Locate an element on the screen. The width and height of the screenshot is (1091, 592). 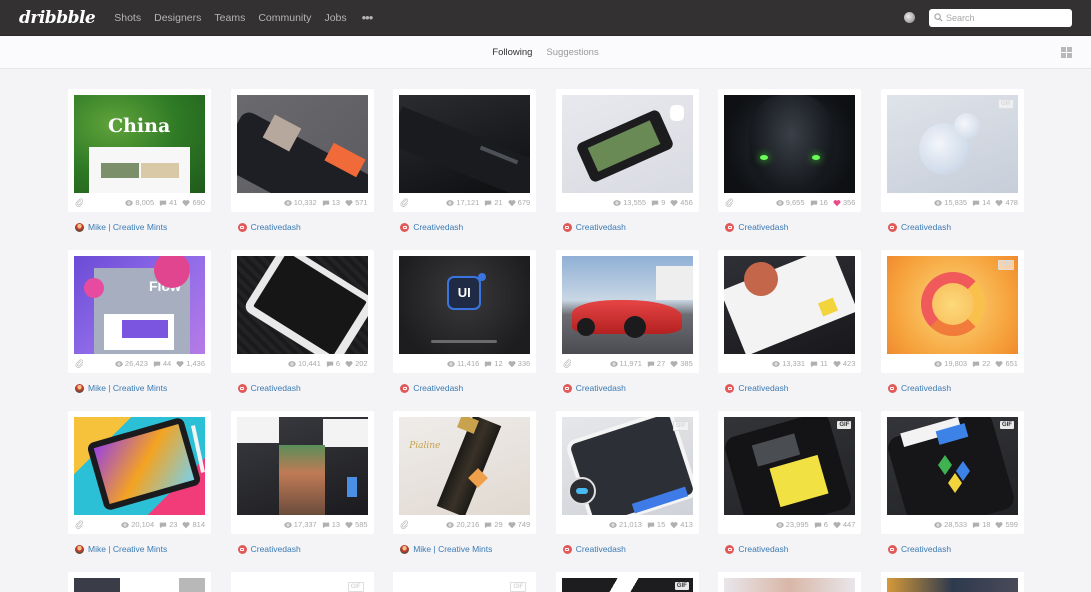
views-count: 28,533 is located at coordinates (950, 524).